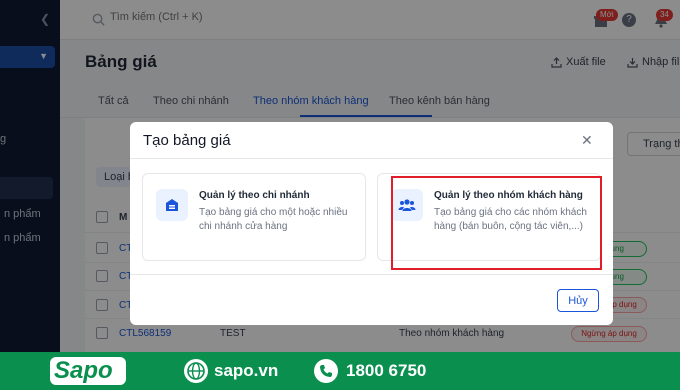 This screenshot has height=390, width=680. Describe the element at coordinates (587, 140) in the screenshot. I see `close-icon: ✕` at that location.